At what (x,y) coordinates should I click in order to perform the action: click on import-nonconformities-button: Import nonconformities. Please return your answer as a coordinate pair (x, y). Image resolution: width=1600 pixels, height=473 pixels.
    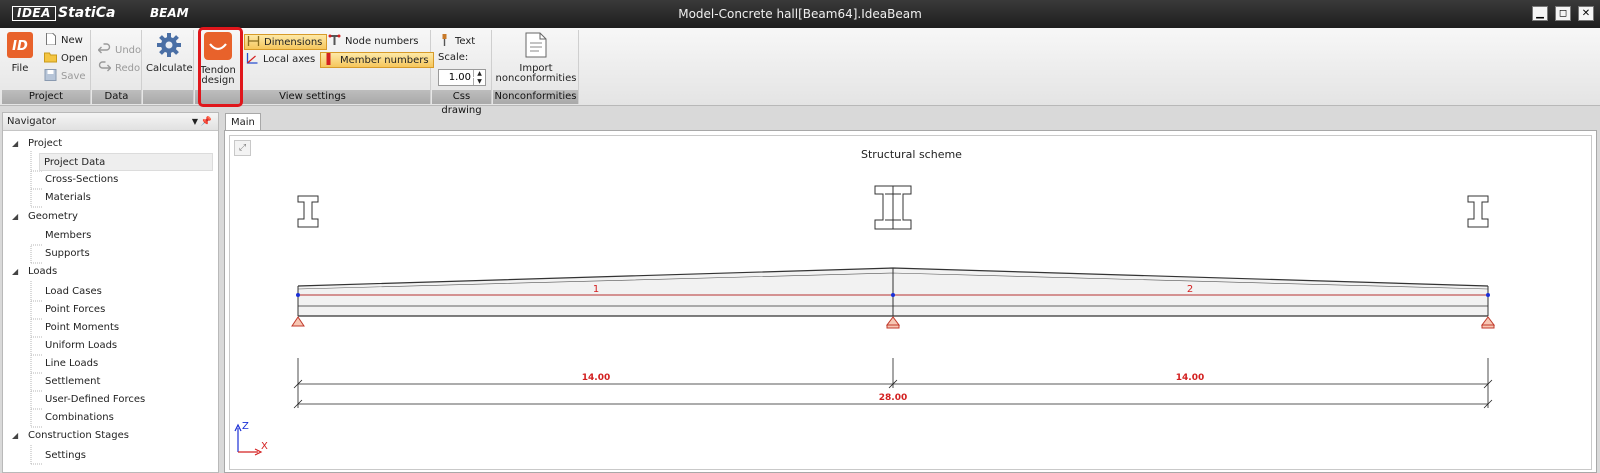
    Looking at the image, I should click on (536, 58).